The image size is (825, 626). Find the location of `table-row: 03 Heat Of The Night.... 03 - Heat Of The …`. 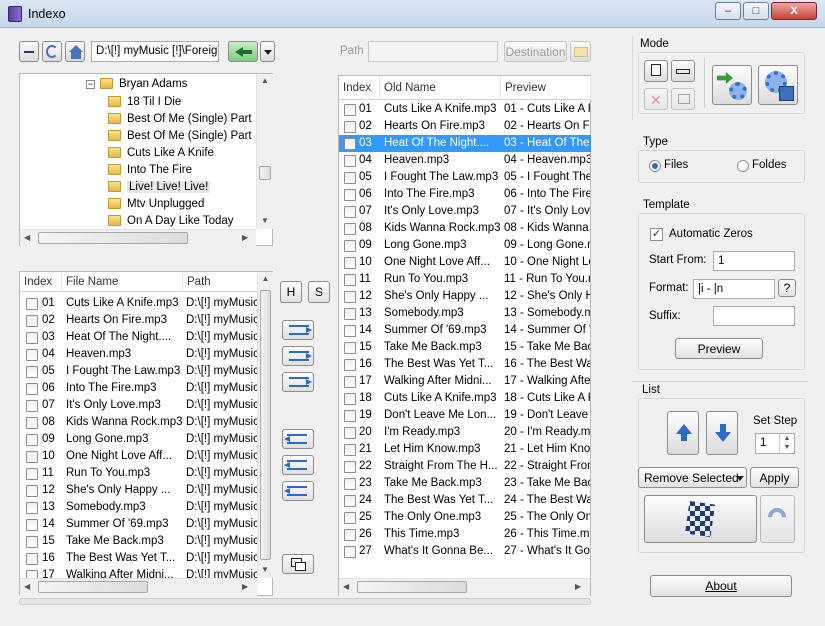

table-row: 03 Heat Of The Night.... 03 - Heat Of The … is located at coordinates (465, 143).